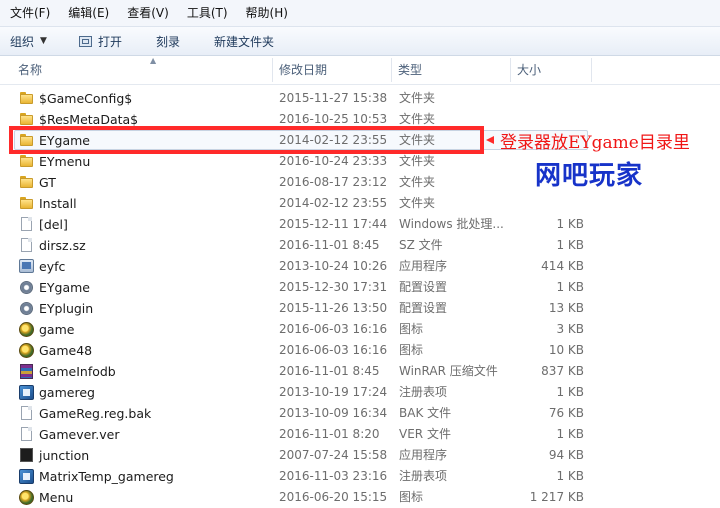 This screenshot has height=508, width=720. Describe the element at coordinates (360, 41) in the screenshot. I see `toolbar: 组织 ▼ 打开 刻录 新建文件夹` at that location.